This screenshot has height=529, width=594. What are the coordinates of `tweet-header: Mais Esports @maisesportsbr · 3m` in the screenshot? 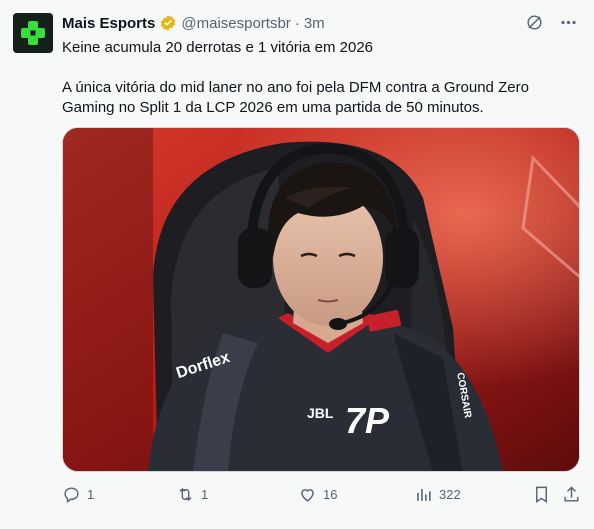 It's located at (193, 23).